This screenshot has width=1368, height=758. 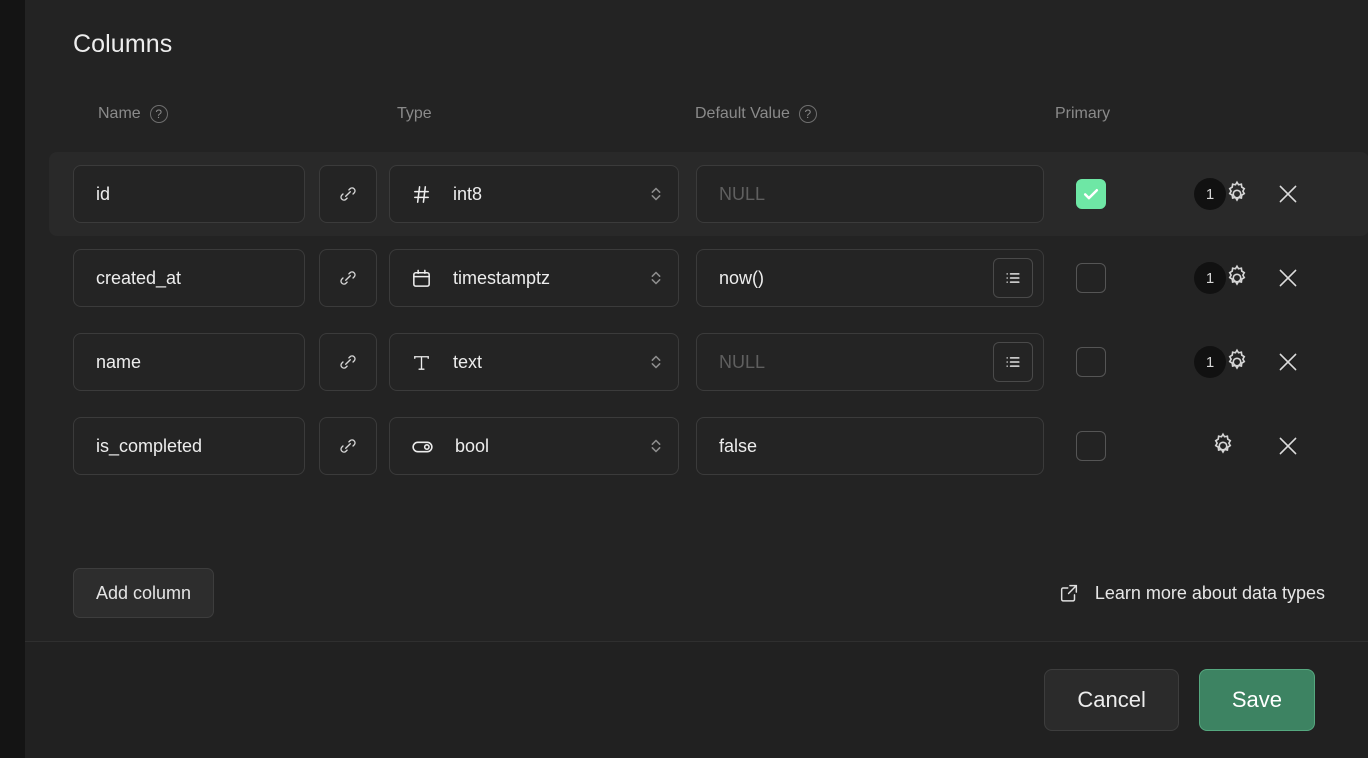 I want to click on default-value-input: false, so click(x=870, y=446).